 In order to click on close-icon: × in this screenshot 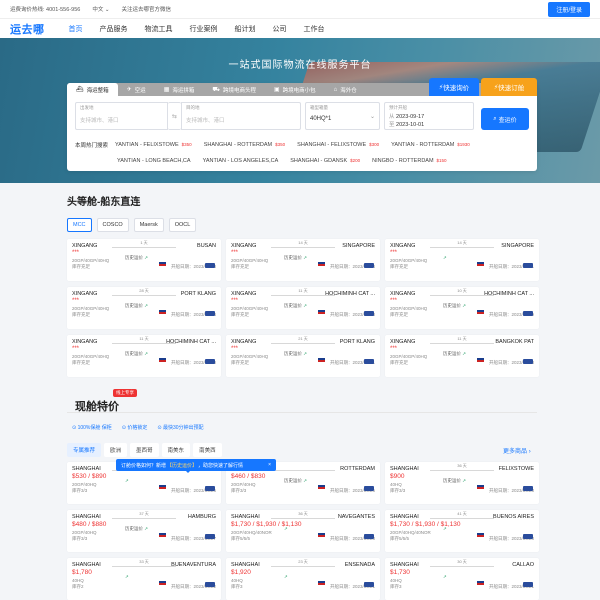, I will do `click(269, 465)`.